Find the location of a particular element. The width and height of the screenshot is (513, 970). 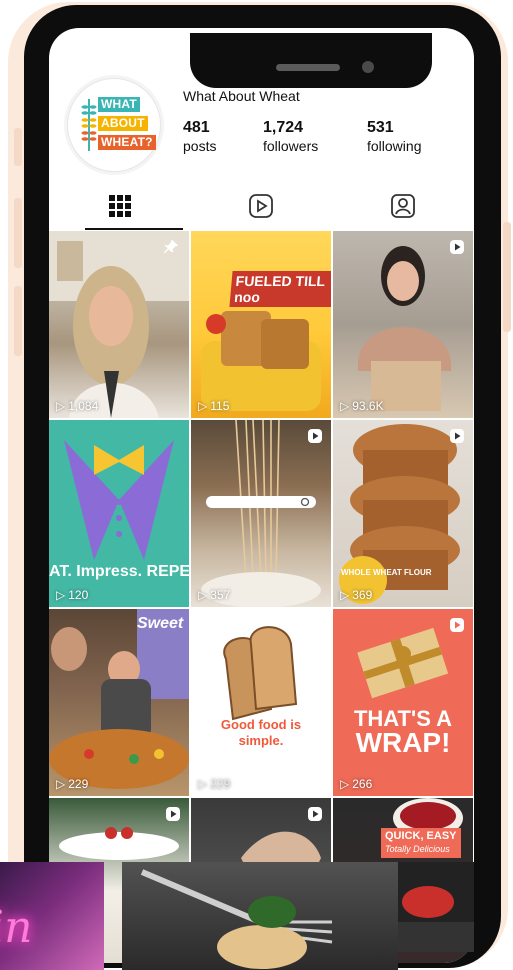

stat-number: 531 is located at coordinates (380, 127).